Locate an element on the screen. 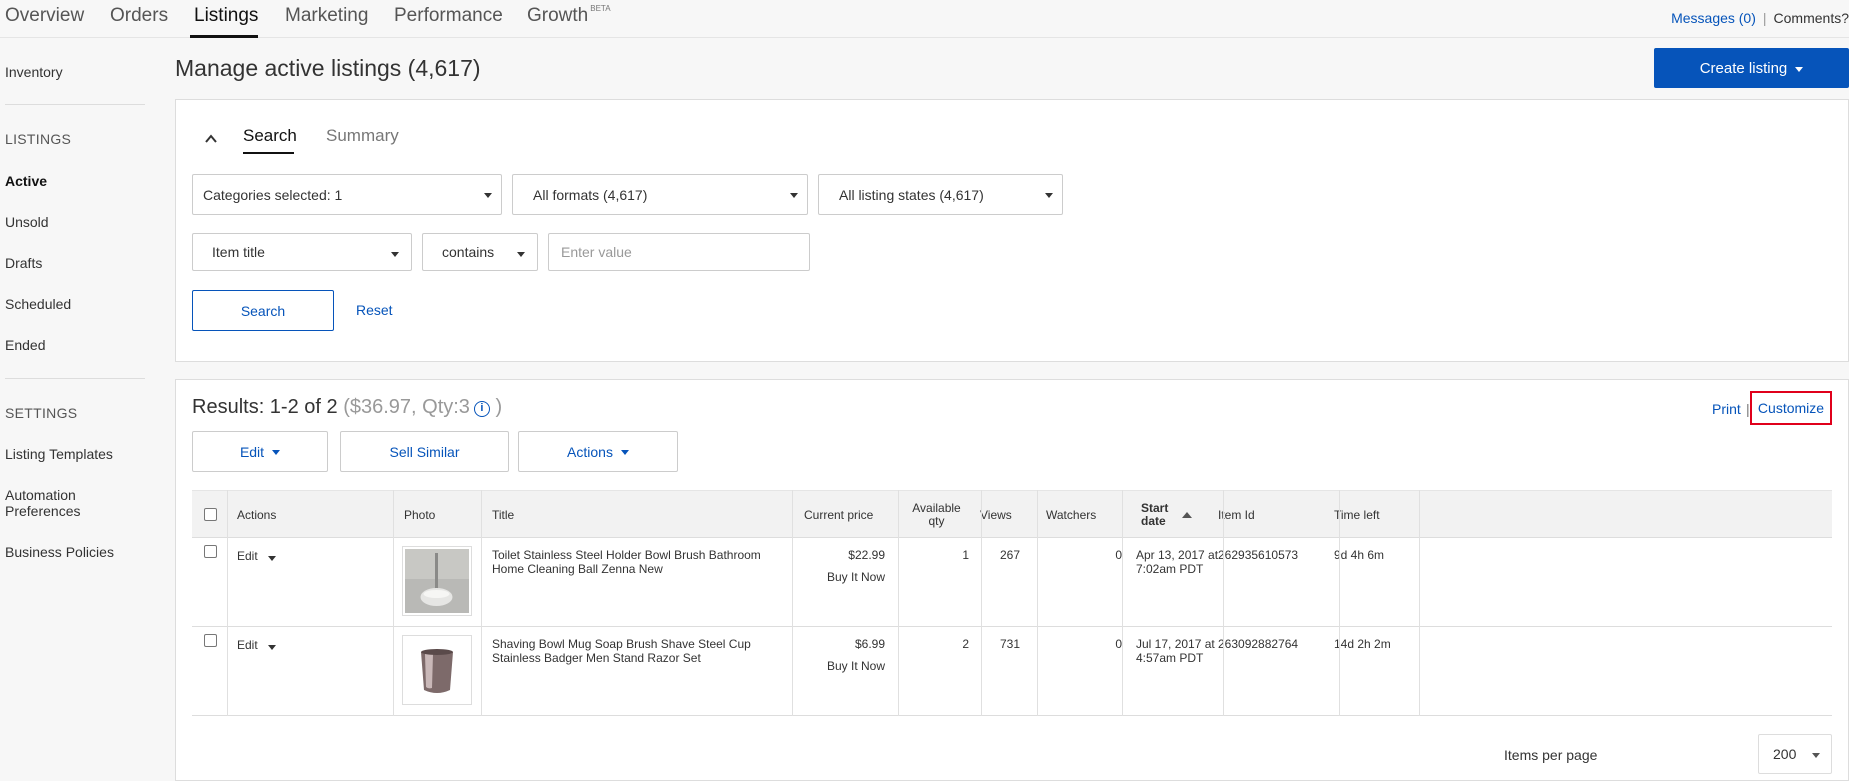 Image resolution: width=1849 pixels, height=781 pixels. sidebar-item-active: Active is located at coordinates (26, 181).